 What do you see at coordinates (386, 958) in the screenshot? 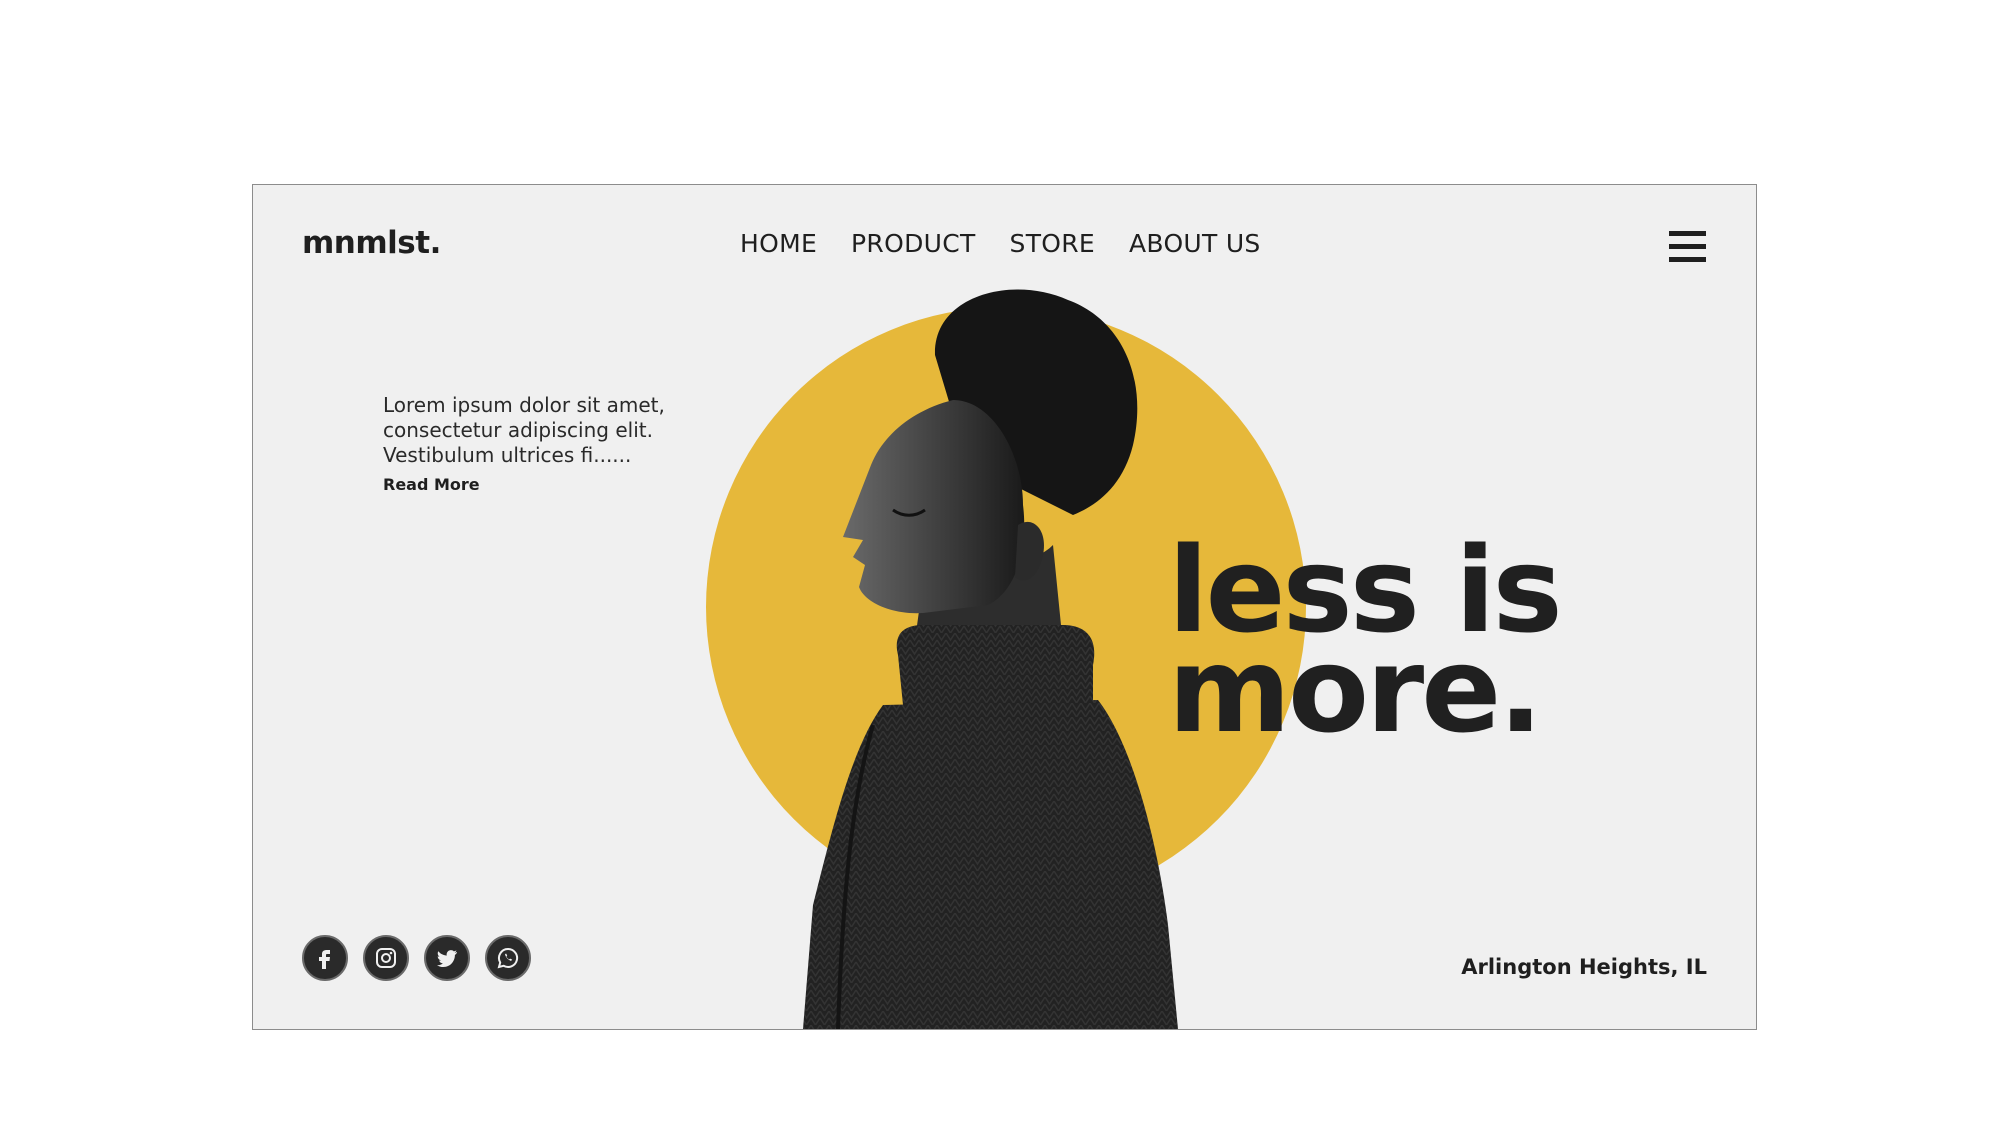
I see `instagram-icon` at bounding box center [386, 958].